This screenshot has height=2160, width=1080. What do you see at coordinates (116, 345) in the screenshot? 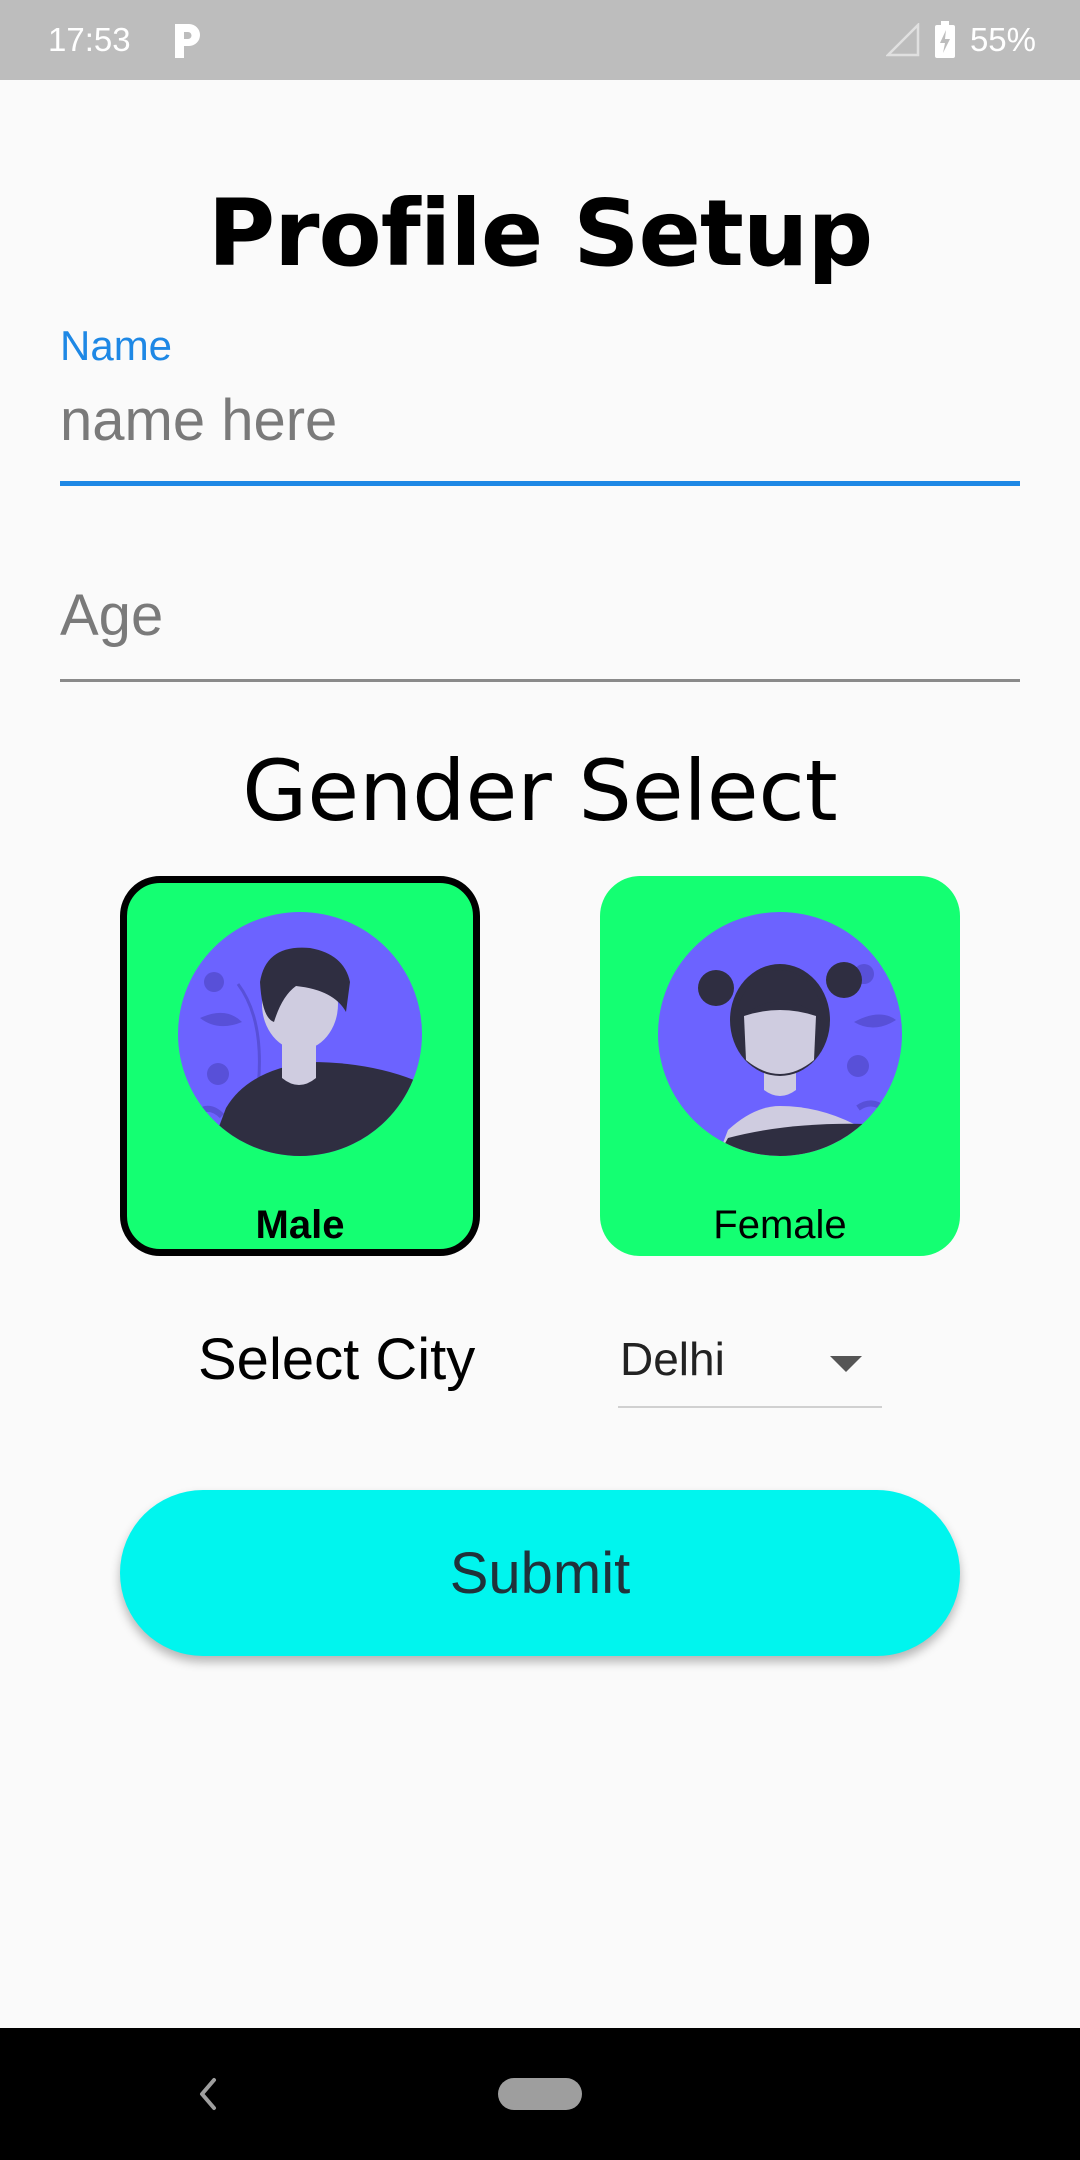
I see `name-field-label: Name` at bounding box center [116, 345].